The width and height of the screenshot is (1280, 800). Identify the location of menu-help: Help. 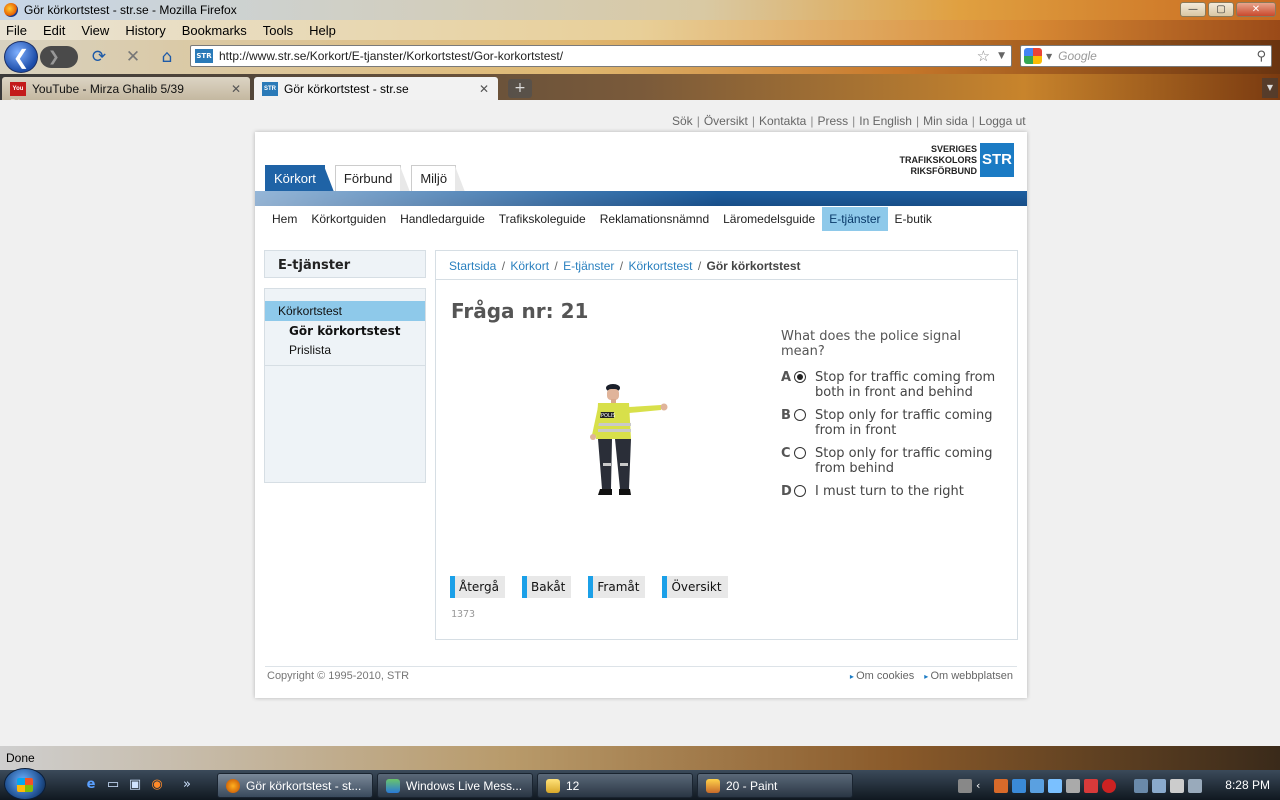
(322, 30).